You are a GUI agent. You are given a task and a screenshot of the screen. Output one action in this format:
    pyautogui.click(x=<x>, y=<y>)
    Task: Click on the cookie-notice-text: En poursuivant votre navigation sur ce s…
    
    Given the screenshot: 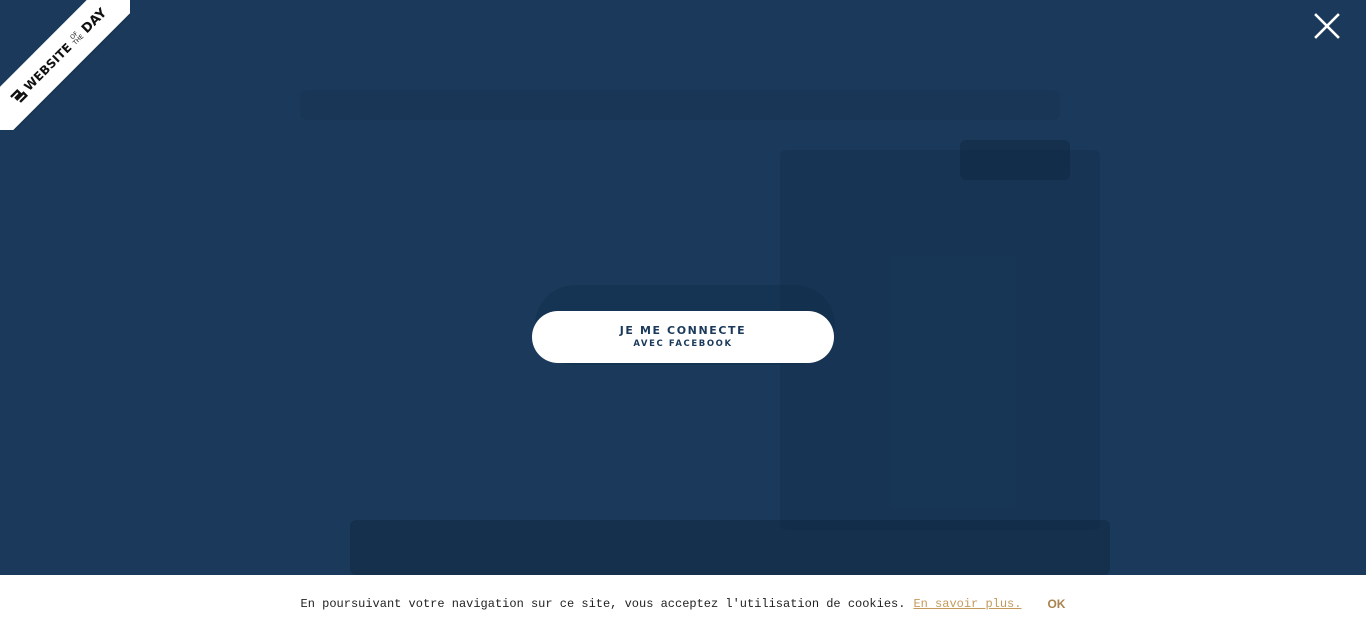 What is the action you would take?
    pyautogui.click(x=603, y=604)
    